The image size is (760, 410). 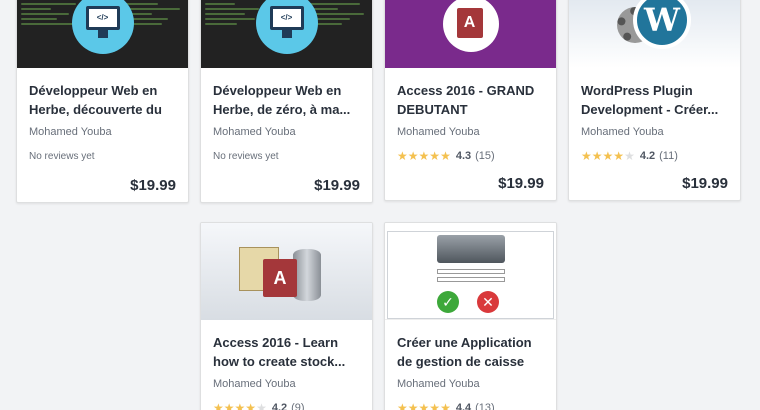 I want to click on course-rating: ★★★★★ 4.2 (9), so click(x=286, y=405).